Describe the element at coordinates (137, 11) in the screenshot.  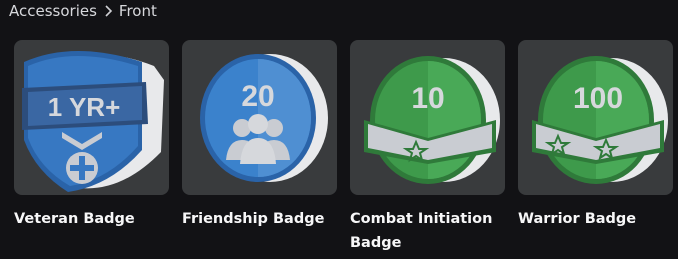
I see `breadcrumb-current: Front` at that location.